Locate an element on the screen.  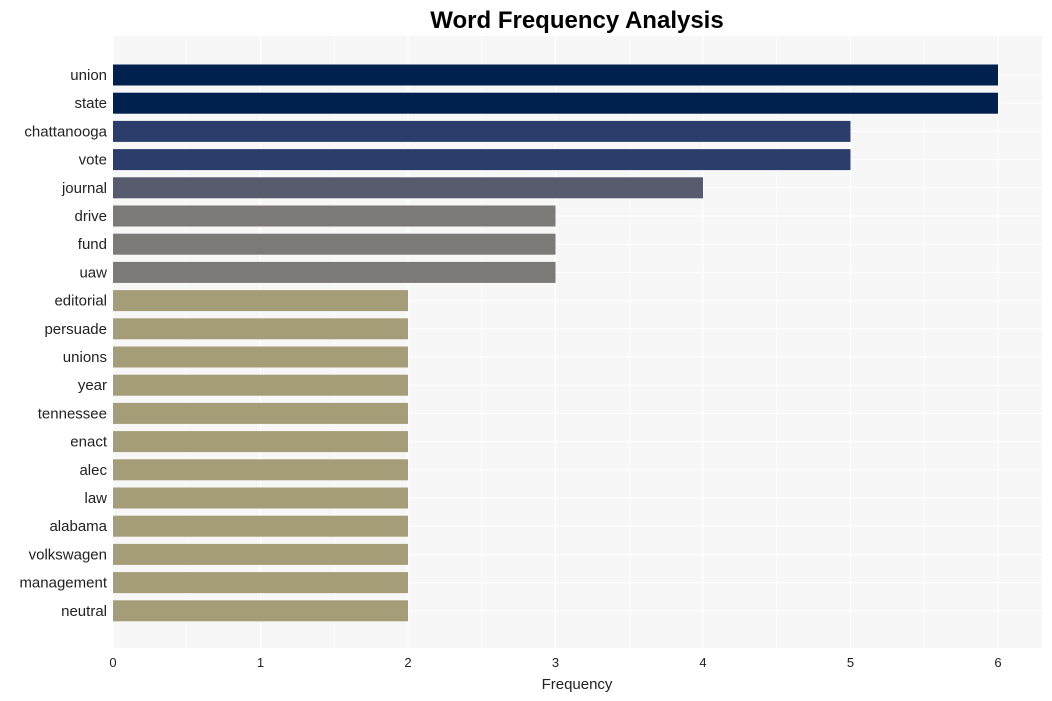
y-label-fund: fund is located at coordinates (92, 244).